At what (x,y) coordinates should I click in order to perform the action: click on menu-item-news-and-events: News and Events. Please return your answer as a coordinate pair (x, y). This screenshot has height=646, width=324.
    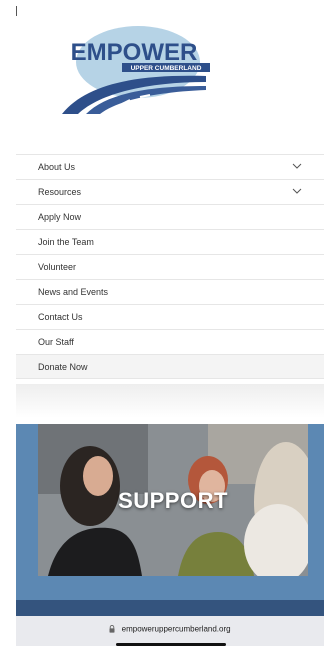
    Looking at the image, I should click on (170, 291).